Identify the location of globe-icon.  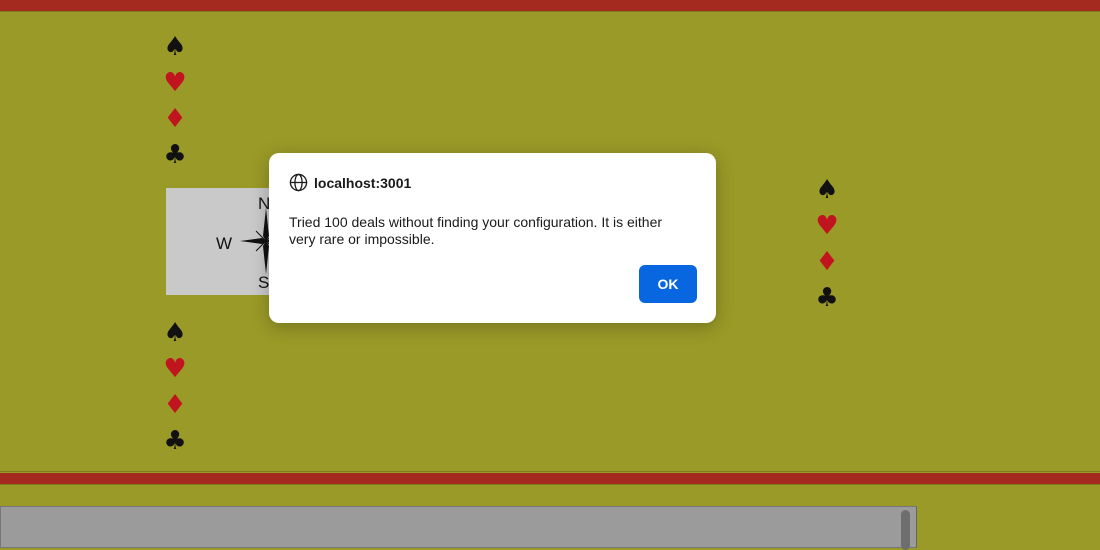
(298, 182).